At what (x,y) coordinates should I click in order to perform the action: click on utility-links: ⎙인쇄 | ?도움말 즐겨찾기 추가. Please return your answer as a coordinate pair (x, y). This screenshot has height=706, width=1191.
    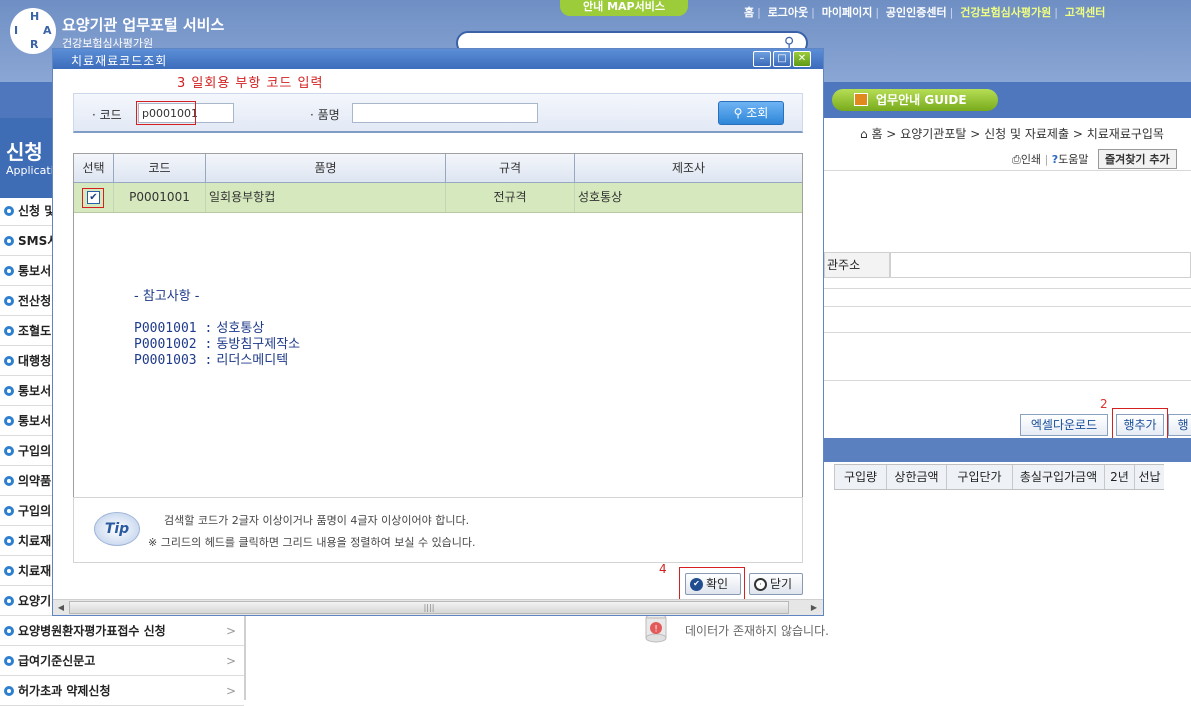
    Looking at the image, I should click on (1094, 159).